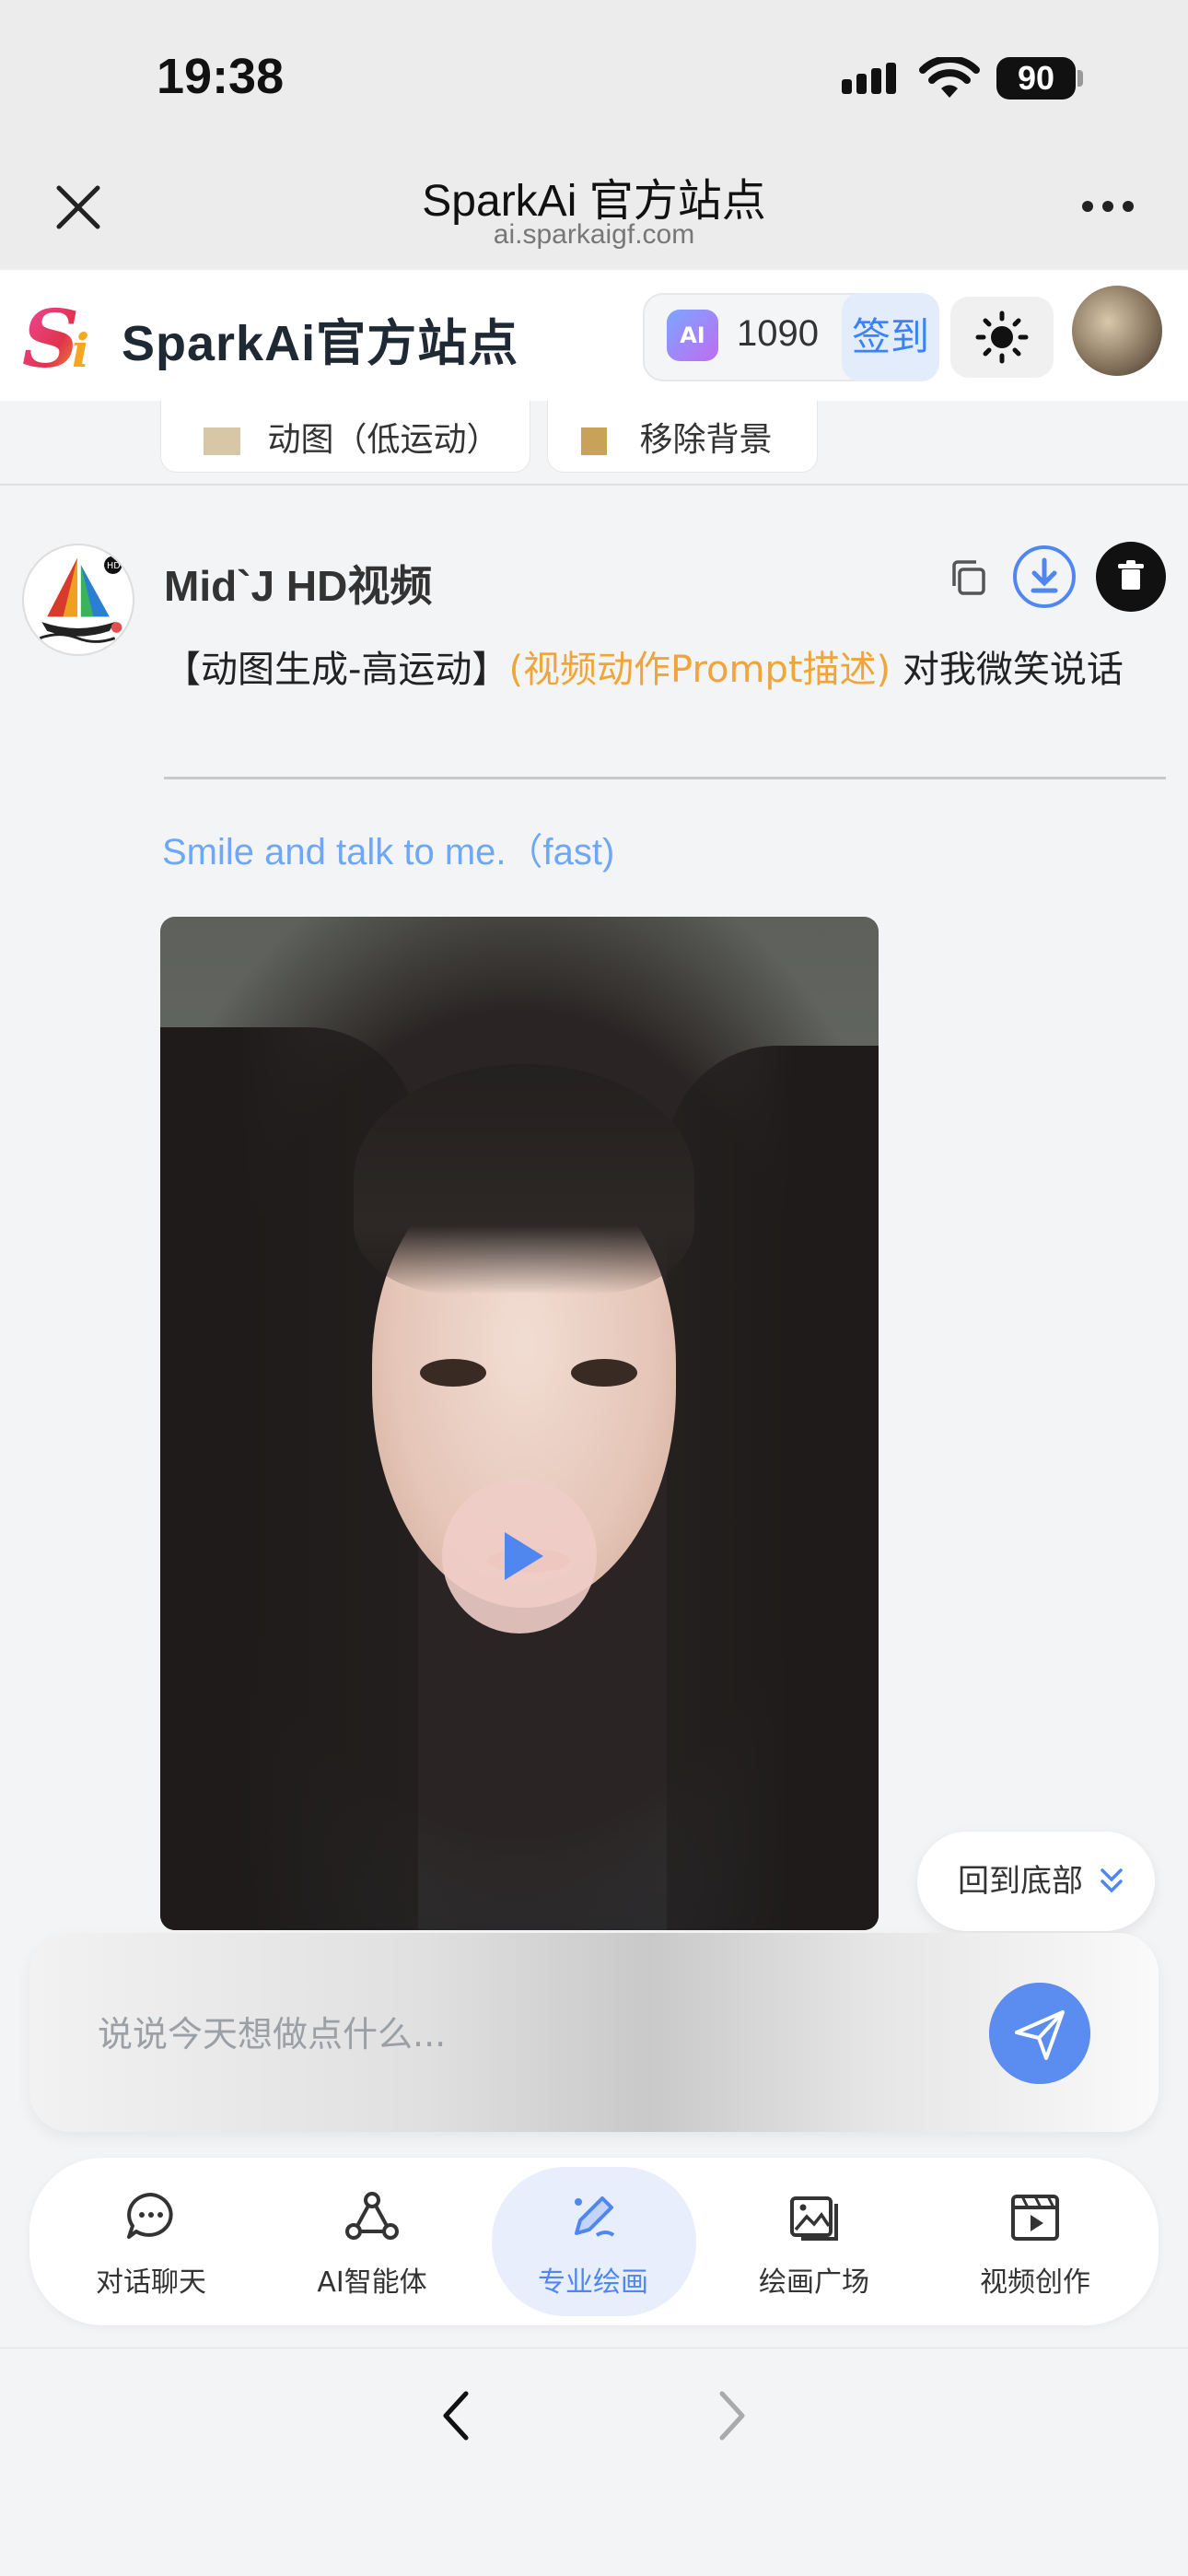  What do you see at coordinates (1035, 2218) in the screenshot?
I see `video-icon` at bounding box center [1035, 2218].